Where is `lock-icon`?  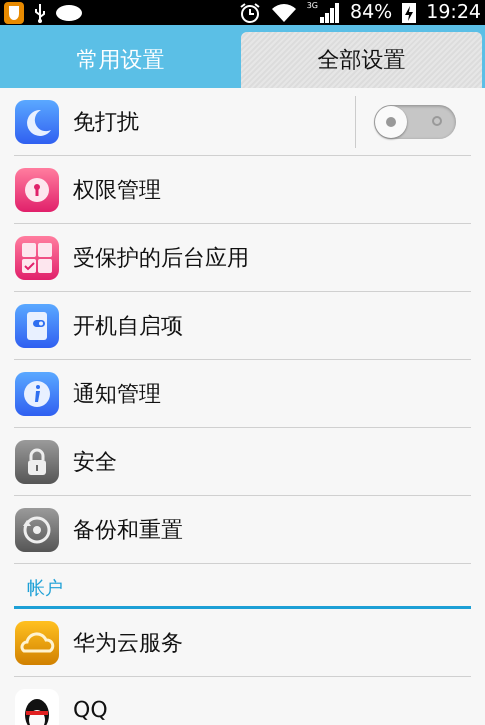
lock-icon is located at coordinates (37, 462).